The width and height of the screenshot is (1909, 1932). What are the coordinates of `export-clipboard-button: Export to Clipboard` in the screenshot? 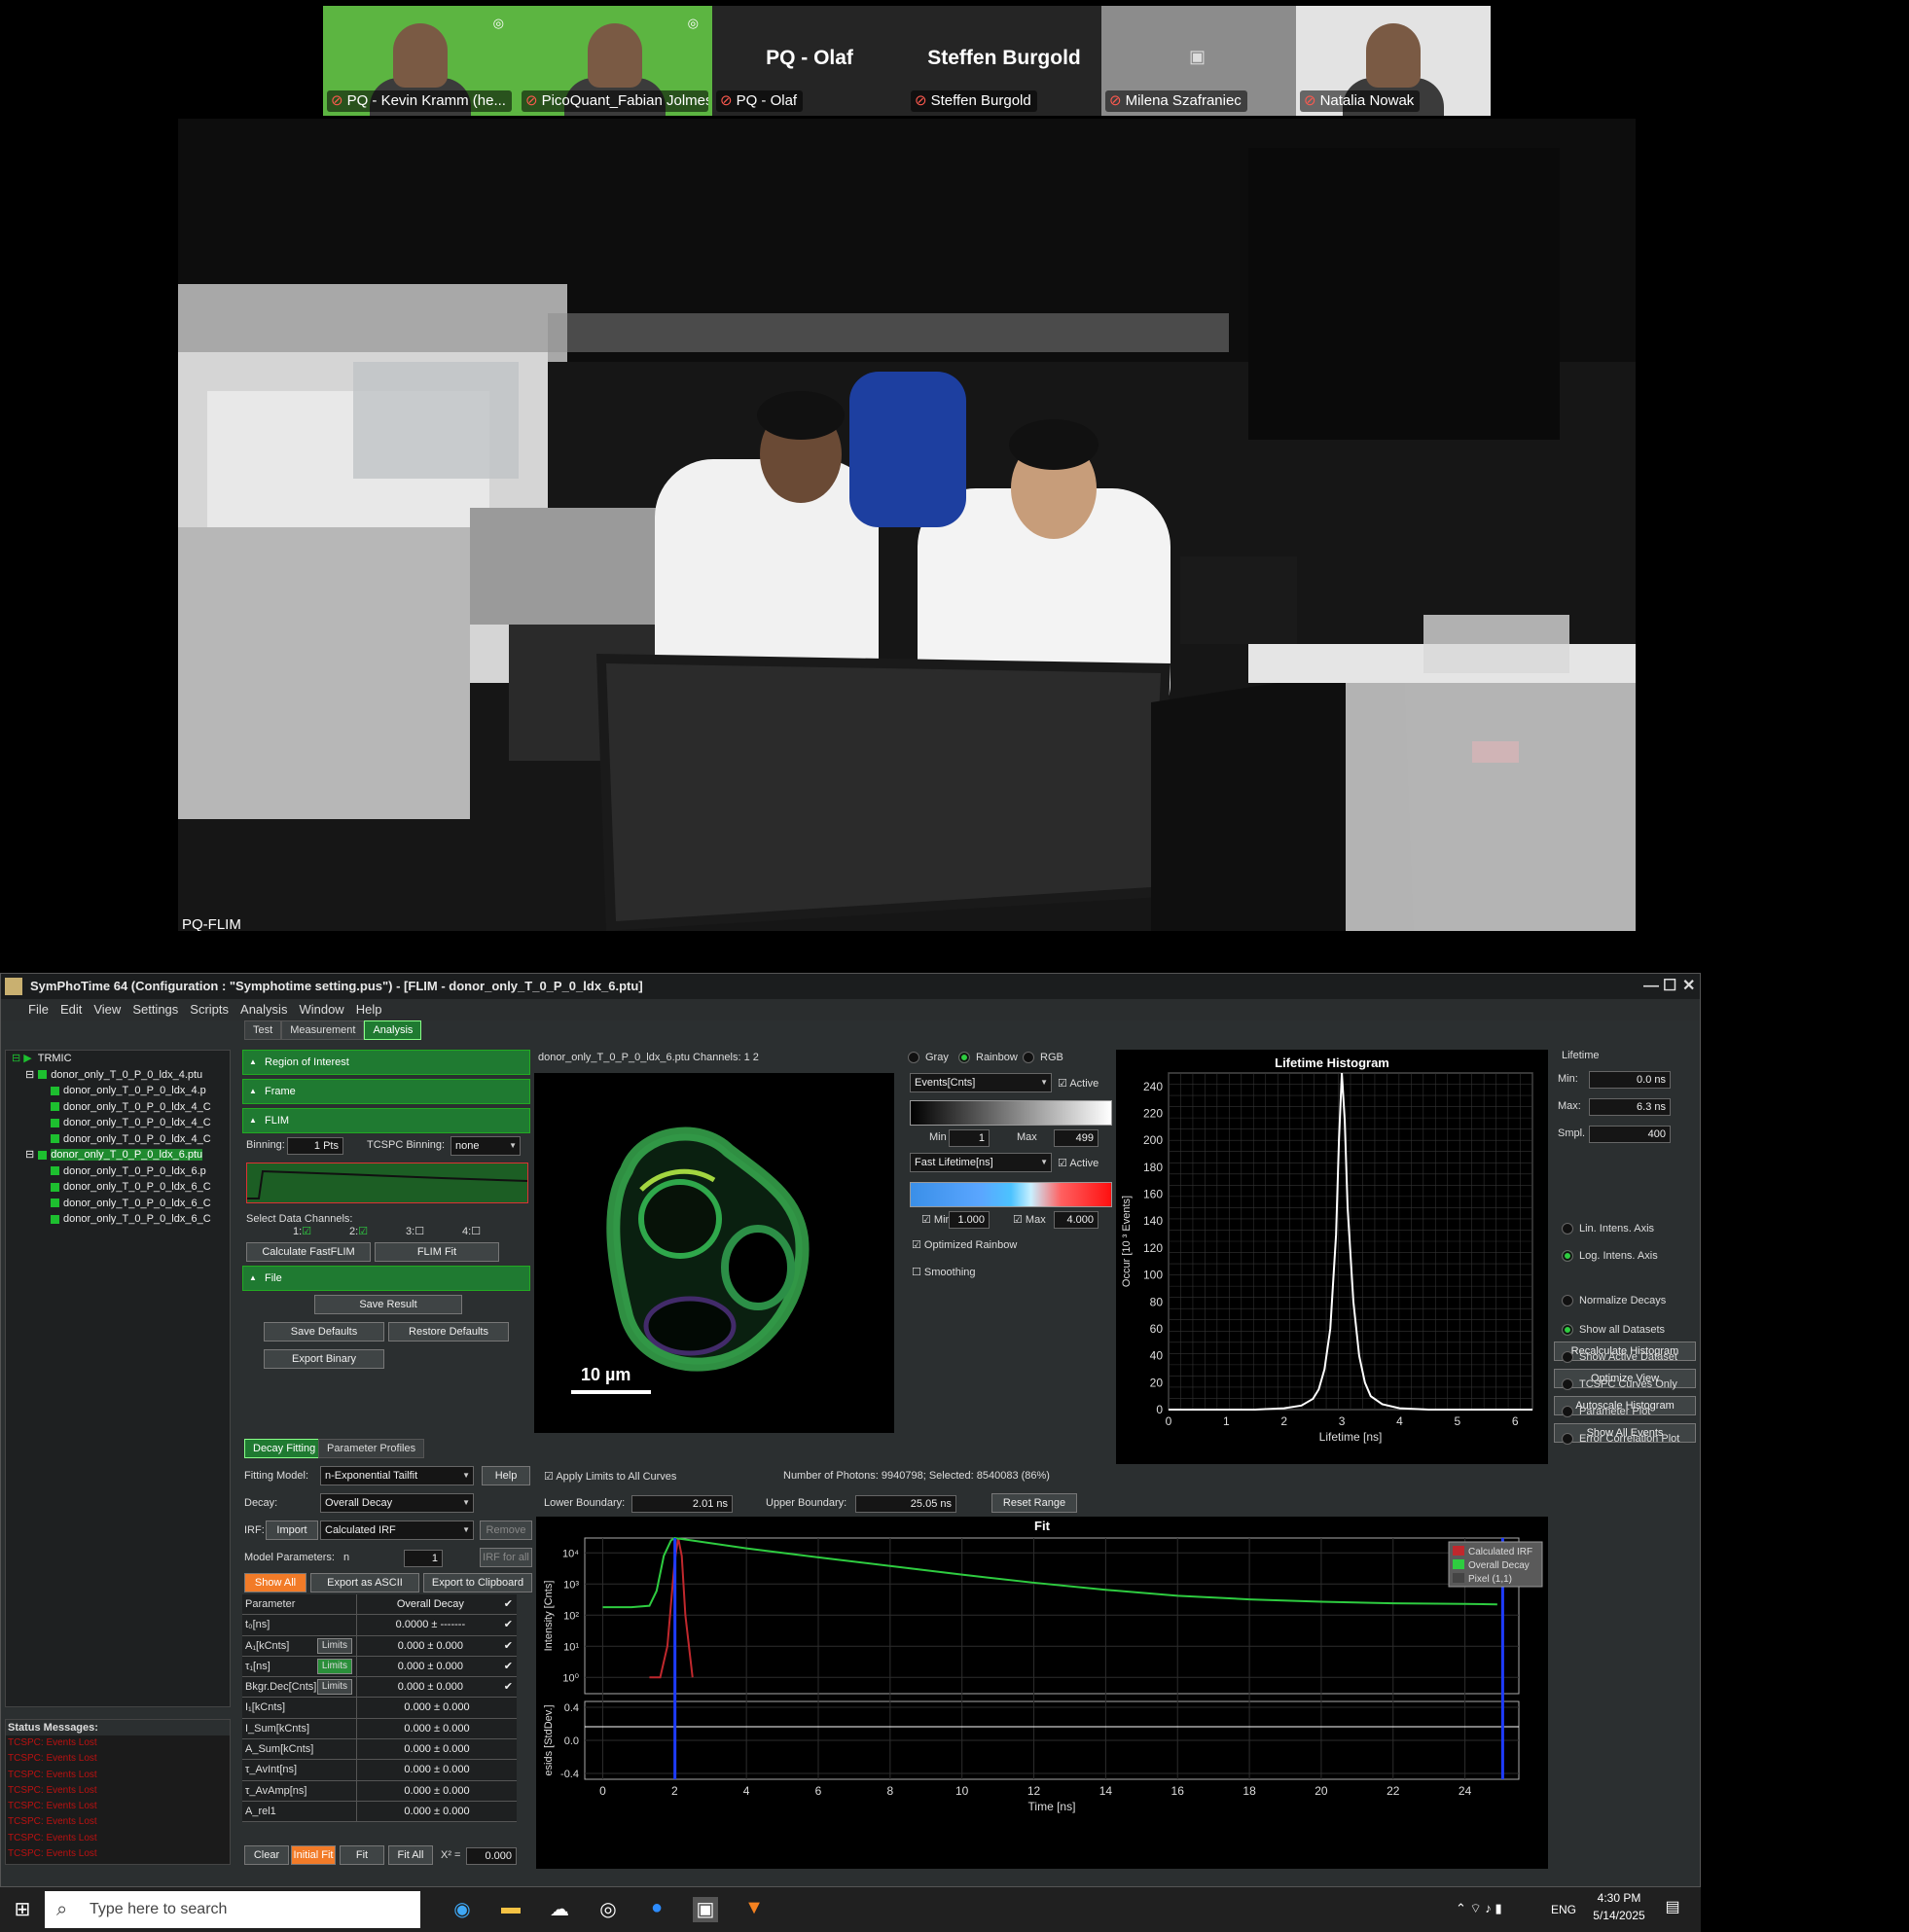 It's located at (477, 1582).